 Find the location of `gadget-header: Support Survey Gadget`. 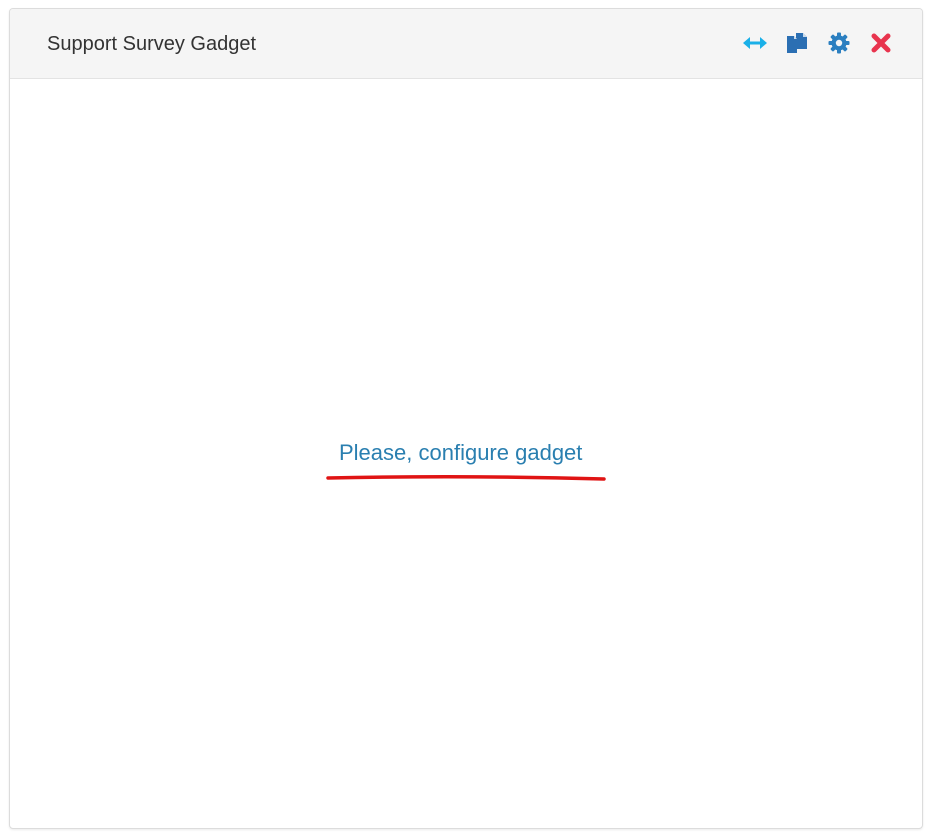

gadget-header: Support Survey Gadget is located at coordinates (466, 44).